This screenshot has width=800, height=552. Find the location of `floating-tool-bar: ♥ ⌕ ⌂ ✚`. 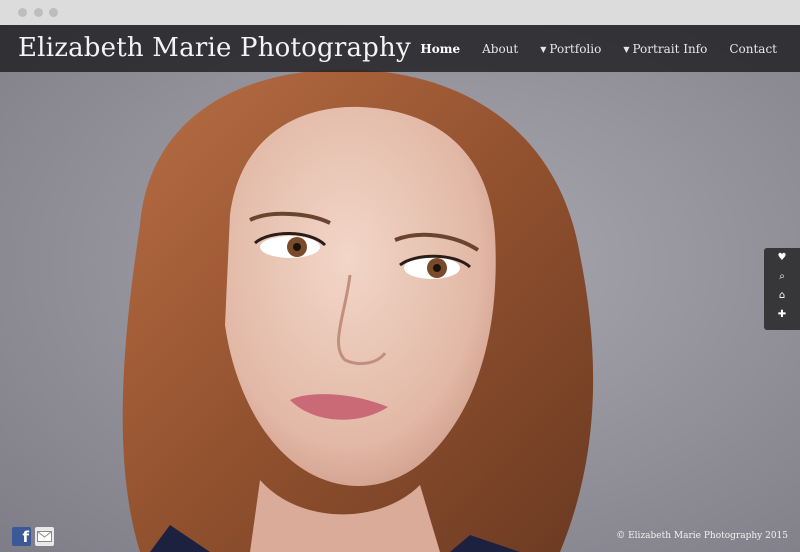

floating-tool-bar: ♥ ⌕ ⌂ ✚ is located at coordinates (782, 289).